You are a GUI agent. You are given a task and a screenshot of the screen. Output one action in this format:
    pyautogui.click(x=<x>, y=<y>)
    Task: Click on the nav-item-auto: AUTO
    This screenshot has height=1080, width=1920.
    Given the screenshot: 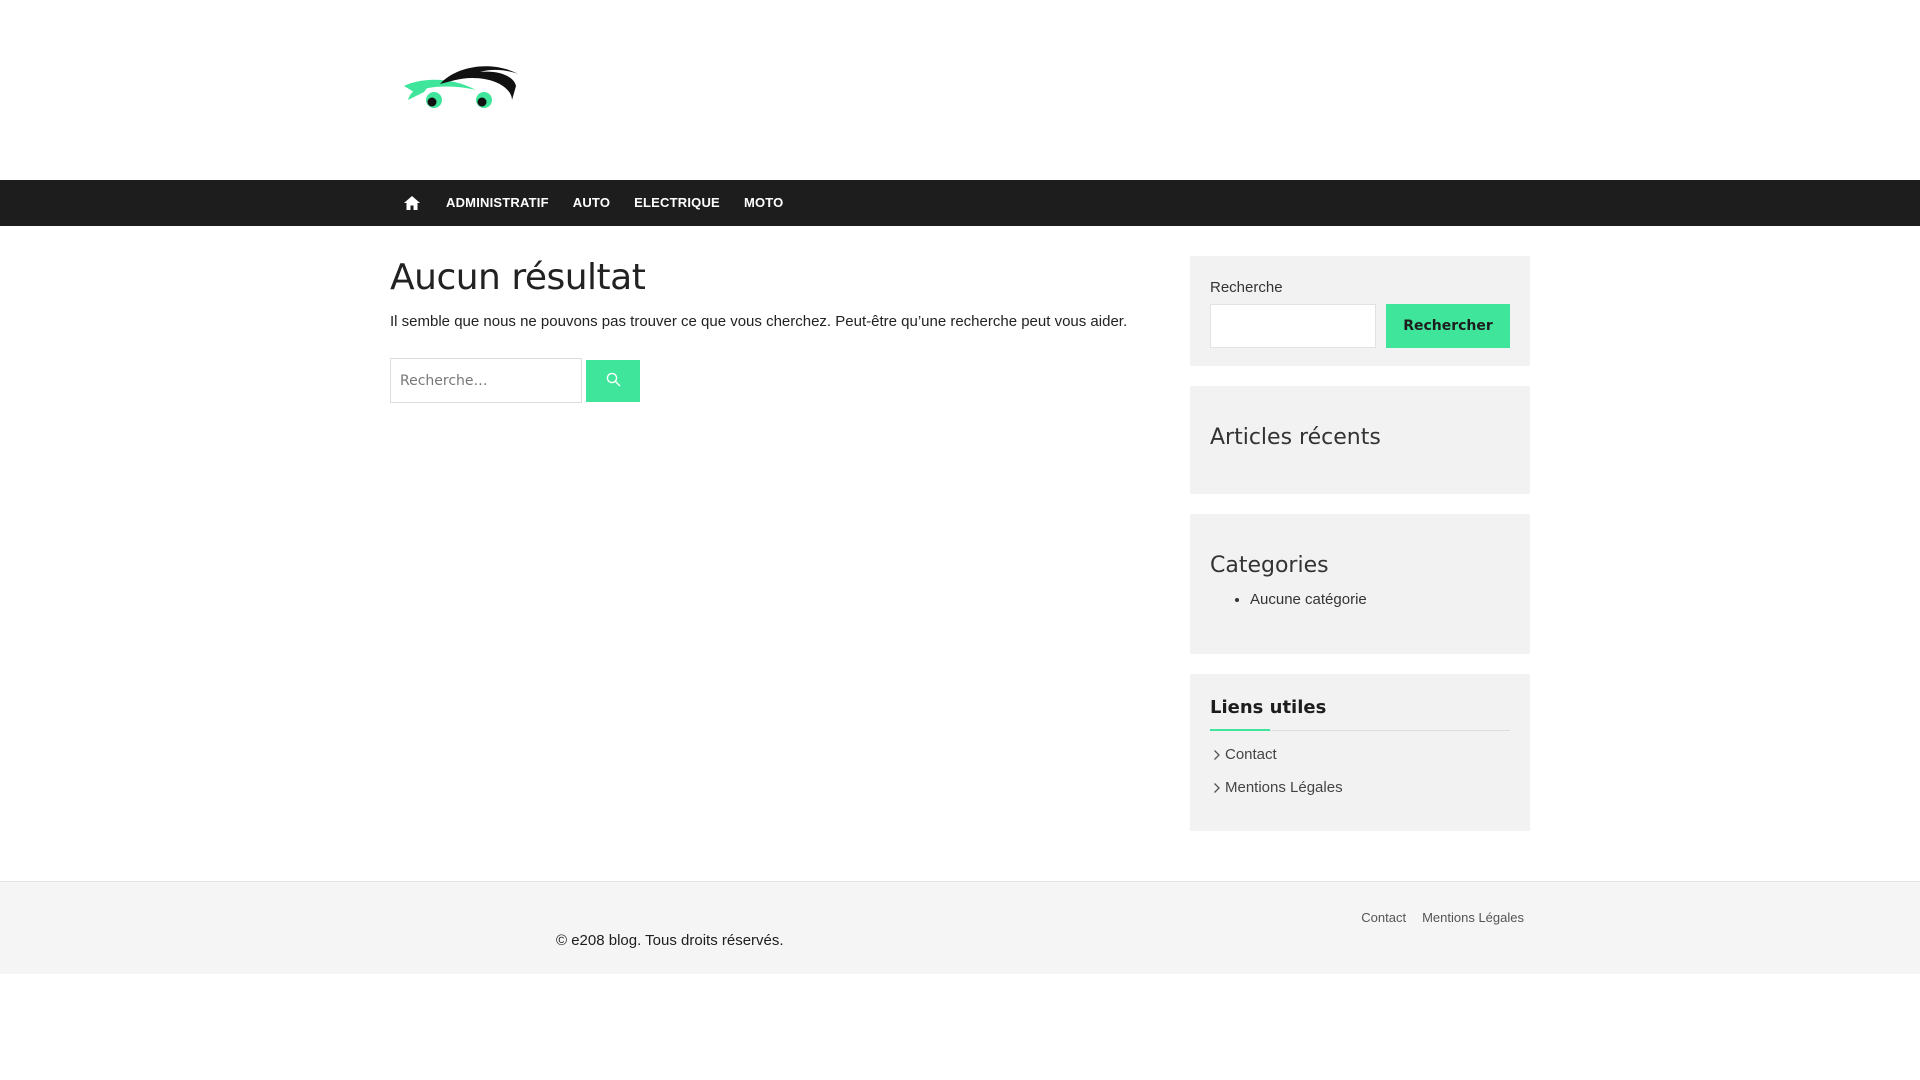 What is the action you would take?
    pyautogui.click(x=591, y=203)
    